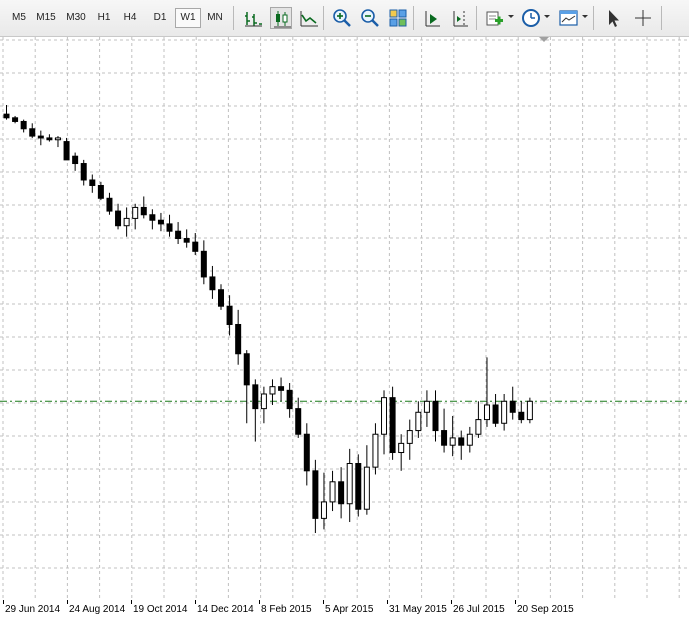 This screenshot has width=689, height=621. I want to click on cursor-button, so click(613, 18).